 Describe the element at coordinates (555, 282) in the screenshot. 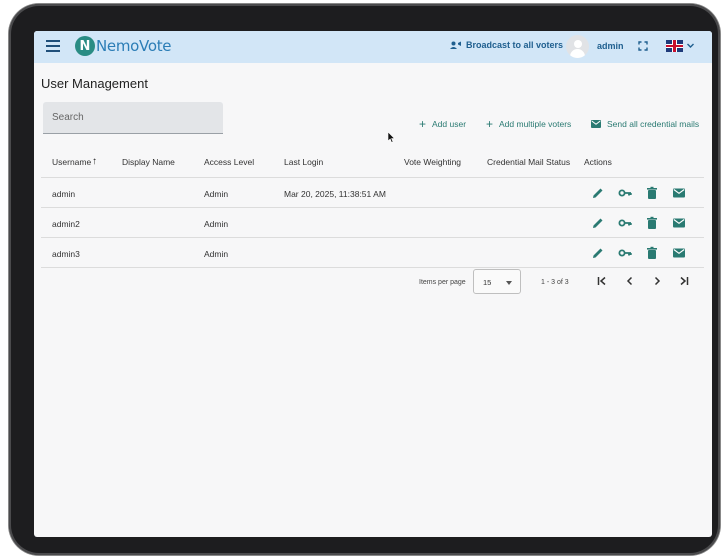

I see `page-range-label: 1 - 3 of 3` at that location.